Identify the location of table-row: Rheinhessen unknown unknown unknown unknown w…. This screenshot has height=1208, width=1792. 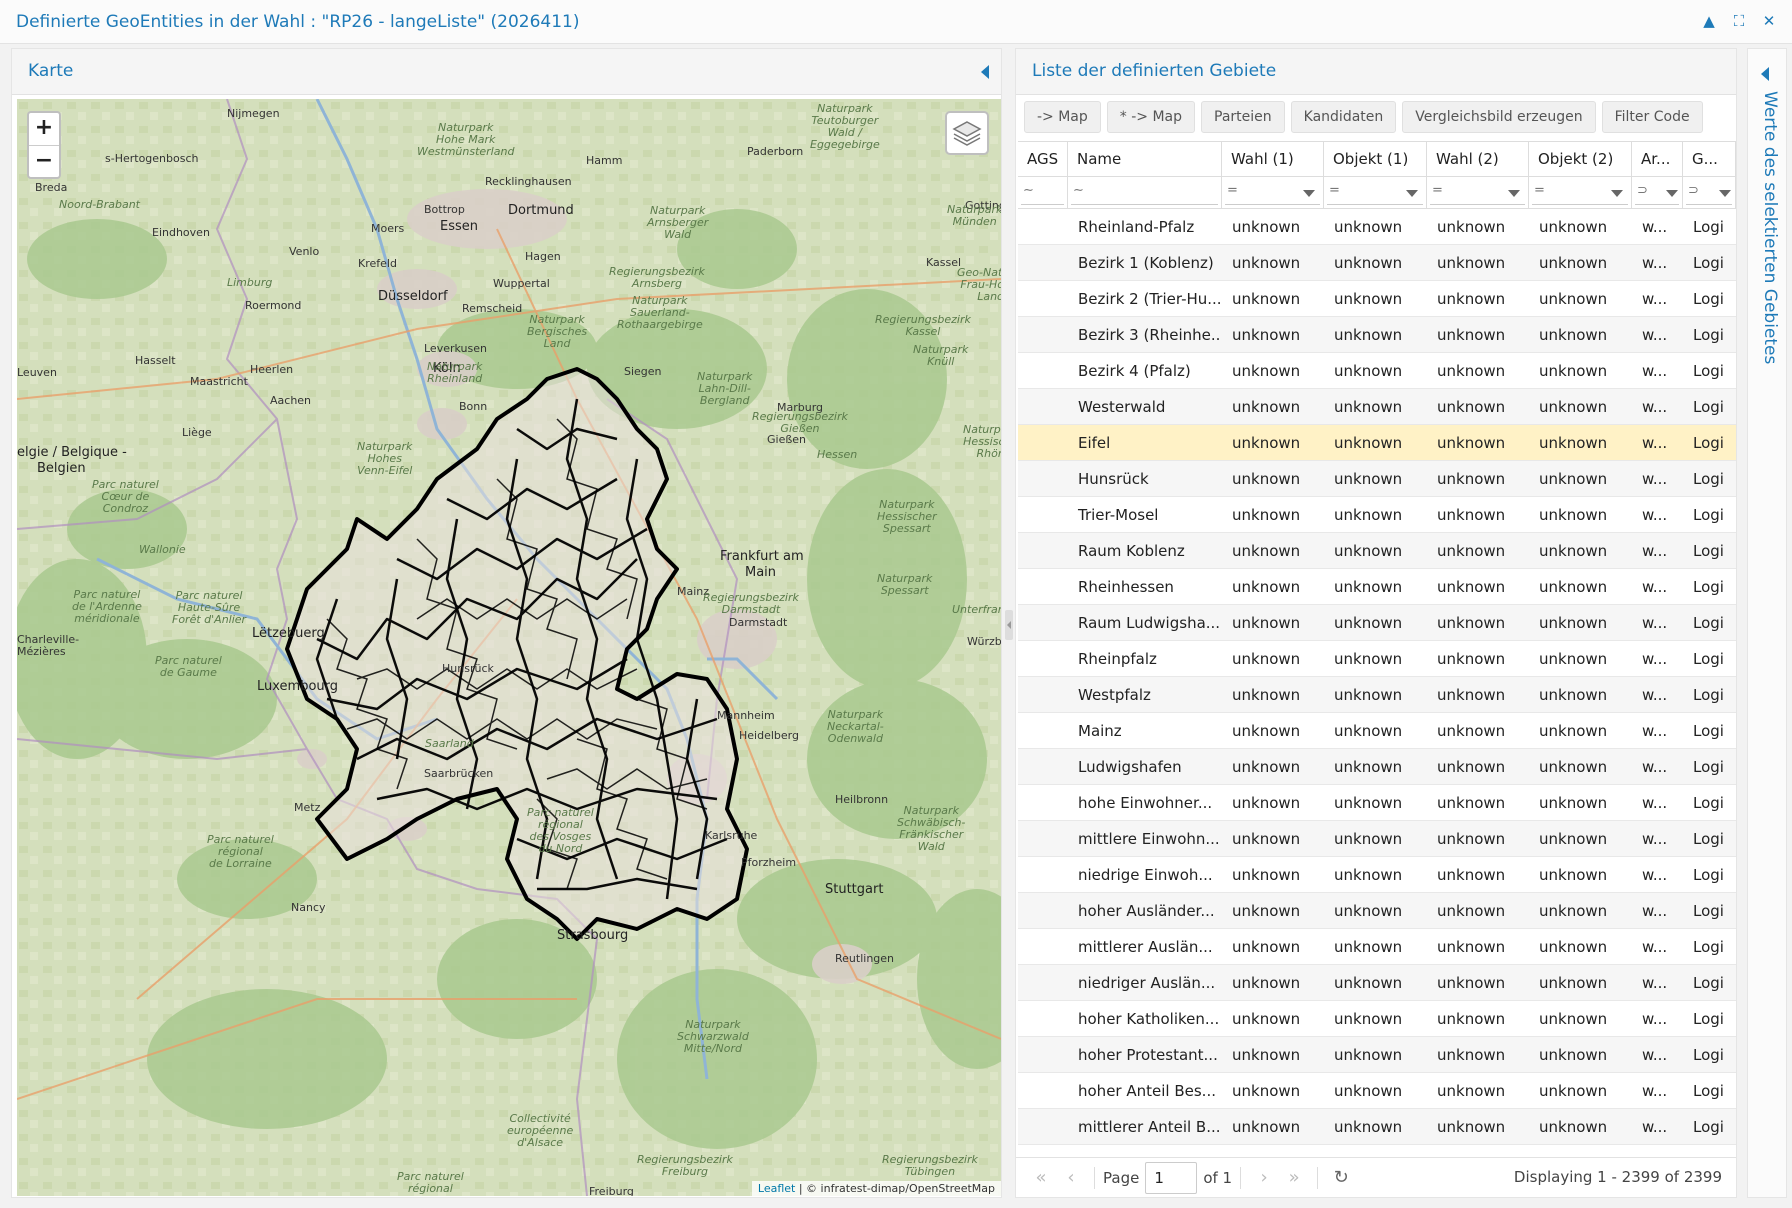
(1377, 587).